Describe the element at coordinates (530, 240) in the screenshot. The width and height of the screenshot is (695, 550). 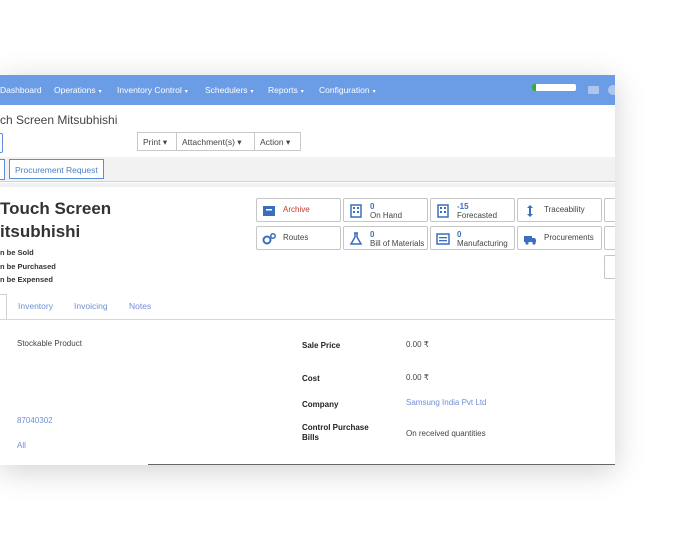
I see `truck-icon` at that location.